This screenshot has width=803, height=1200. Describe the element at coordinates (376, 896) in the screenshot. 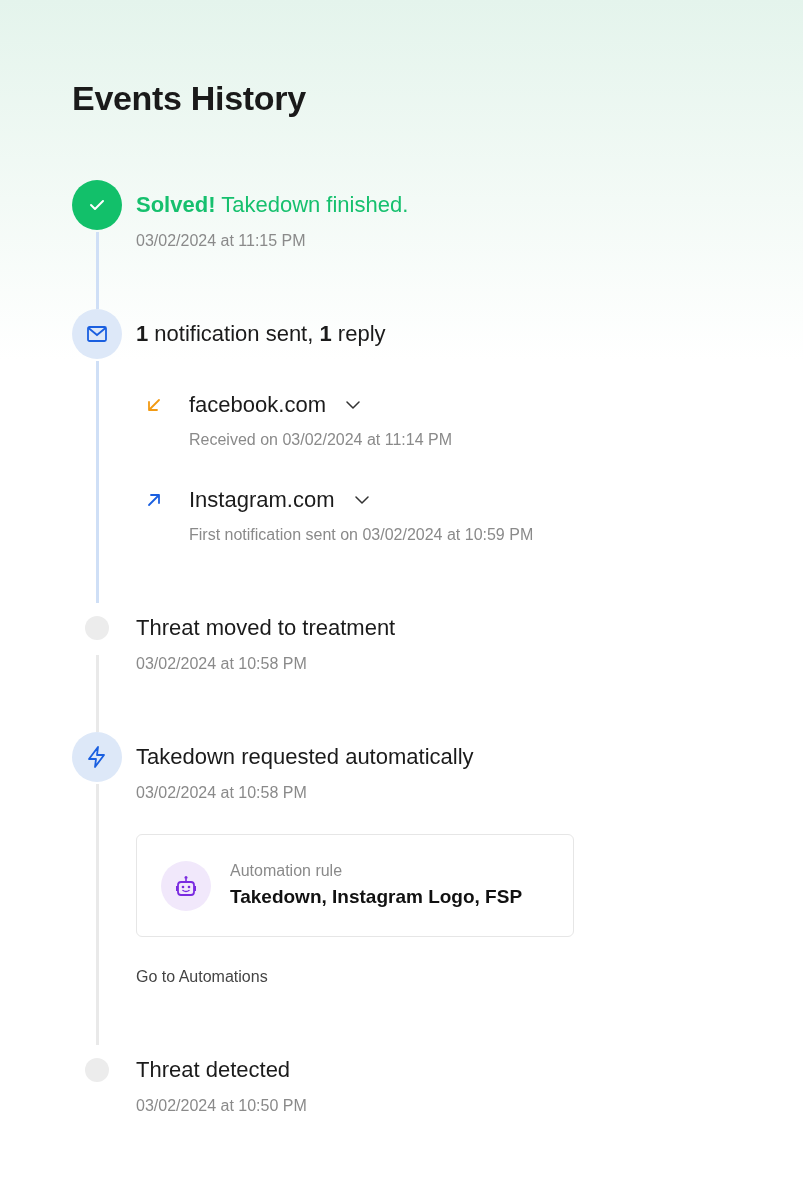

I see `rule-name: Takedown, Instagram Logo, FSP` at that location.